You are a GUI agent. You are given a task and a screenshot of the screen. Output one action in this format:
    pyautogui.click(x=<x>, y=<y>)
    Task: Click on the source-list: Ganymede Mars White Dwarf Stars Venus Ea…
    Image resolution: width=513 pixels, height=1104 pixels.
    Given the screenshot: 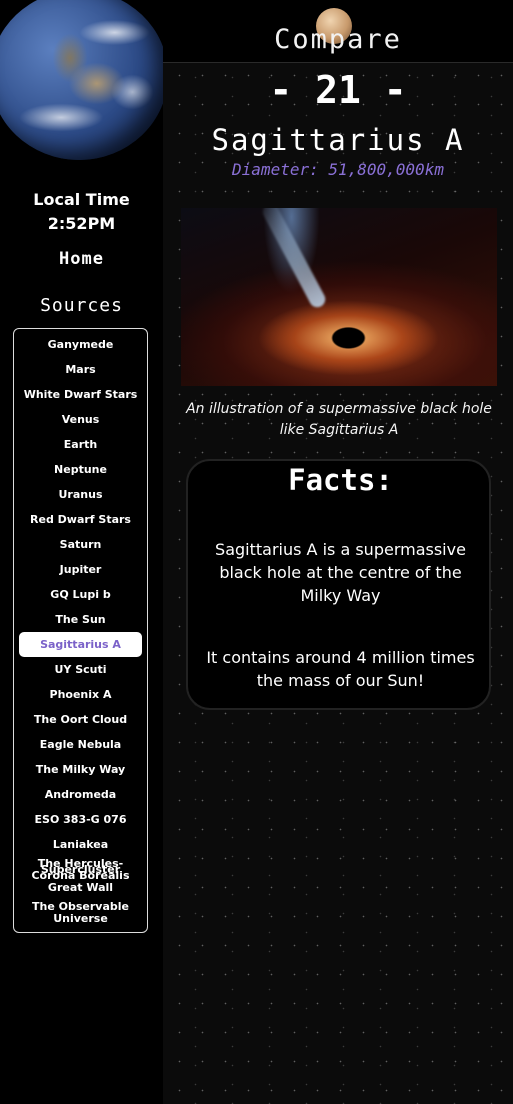 What is the action you would take?
    pyautogui.click(x=80, y=630)
    